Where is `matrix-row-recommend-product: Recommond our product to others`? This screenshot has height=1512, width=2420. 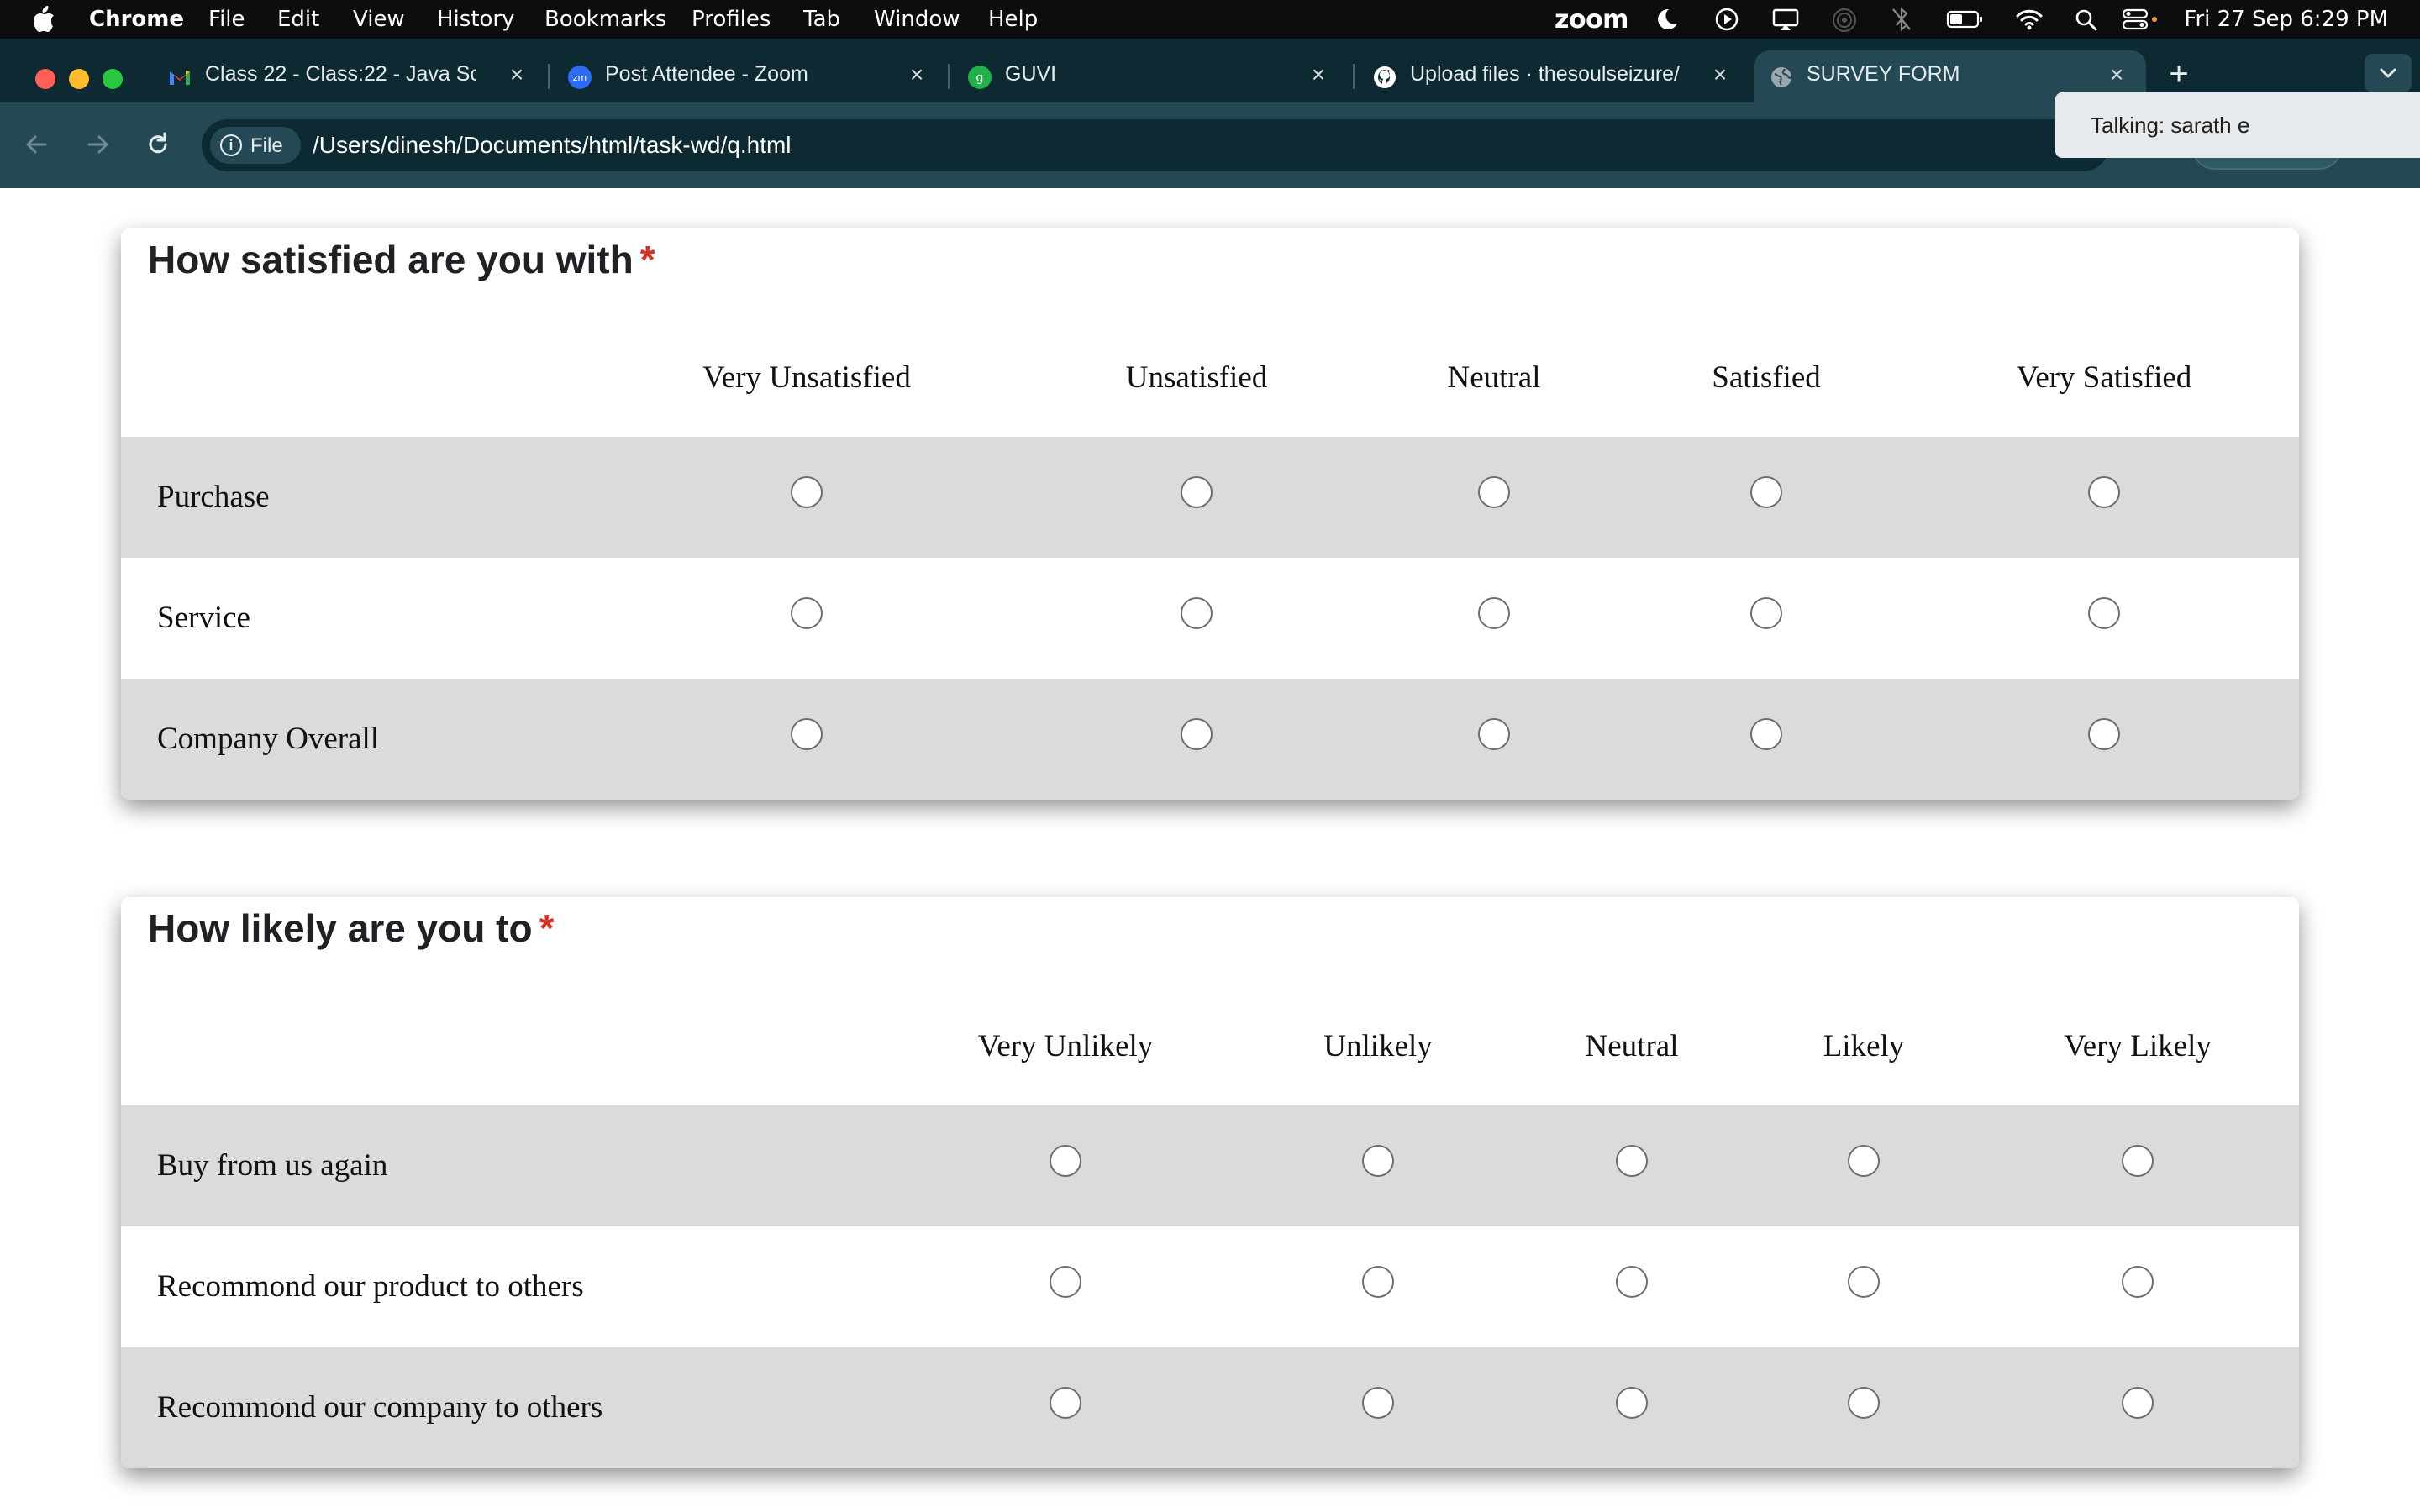 matrix-row-recommend-product: Recommond our product to others is located at coordinates (1210, 1286).